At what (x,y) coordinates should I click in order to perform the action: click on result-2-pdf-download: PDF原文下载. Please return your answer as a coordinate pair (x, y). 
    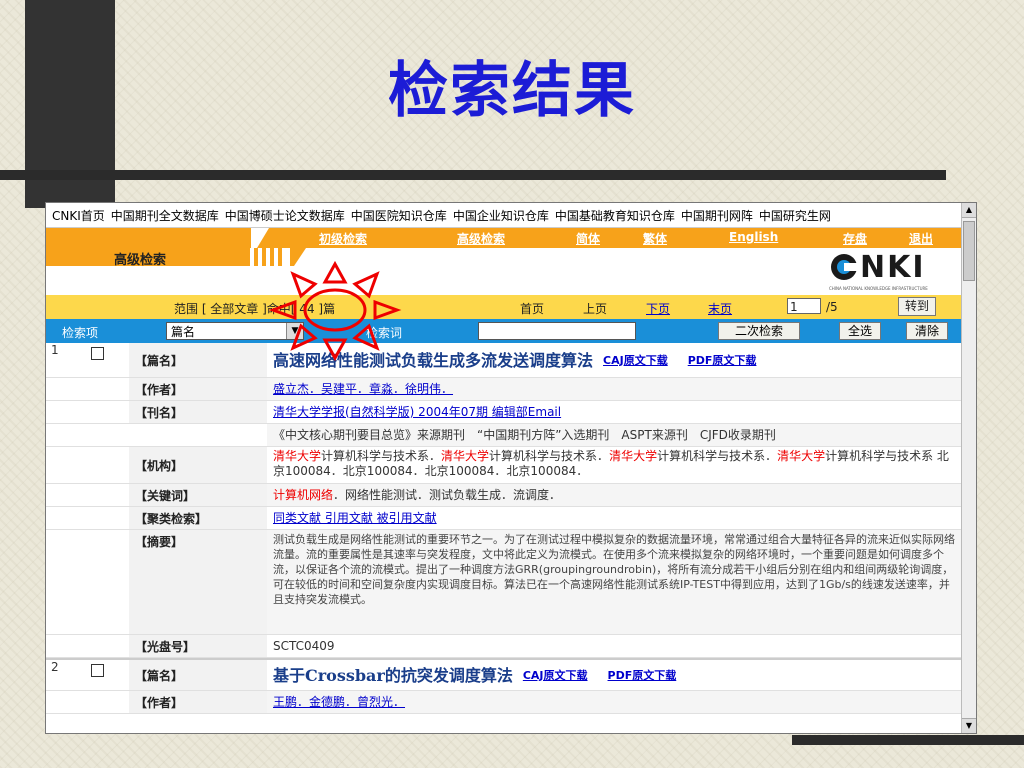
    Looking at the image, I should click on (642, 675).